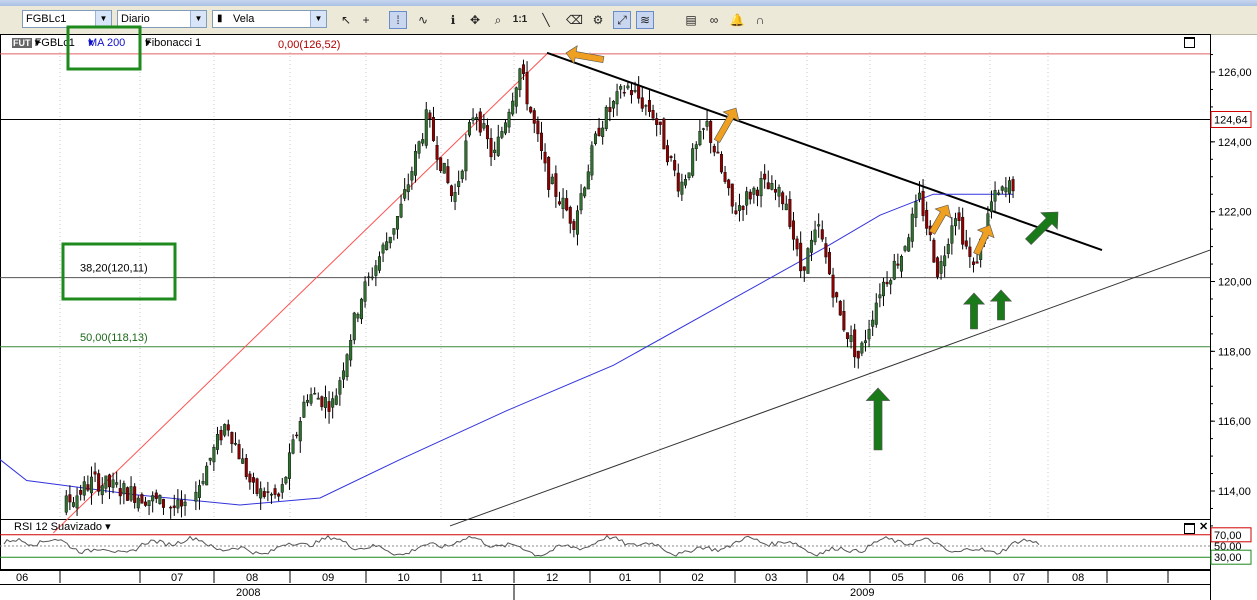 This screenshot has height=600, width=1257. I want to click on trend-tool-icon: ⤢, so click(622, 20).